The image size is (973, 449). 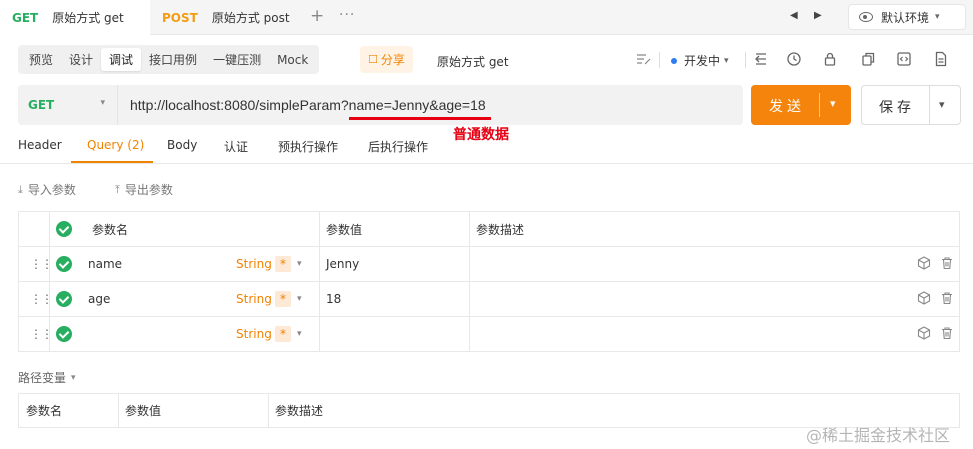 What do you see at coordinates (392, 60) in the screenshot?
I see `share-label: 分享` at bounding box center [392, 60].